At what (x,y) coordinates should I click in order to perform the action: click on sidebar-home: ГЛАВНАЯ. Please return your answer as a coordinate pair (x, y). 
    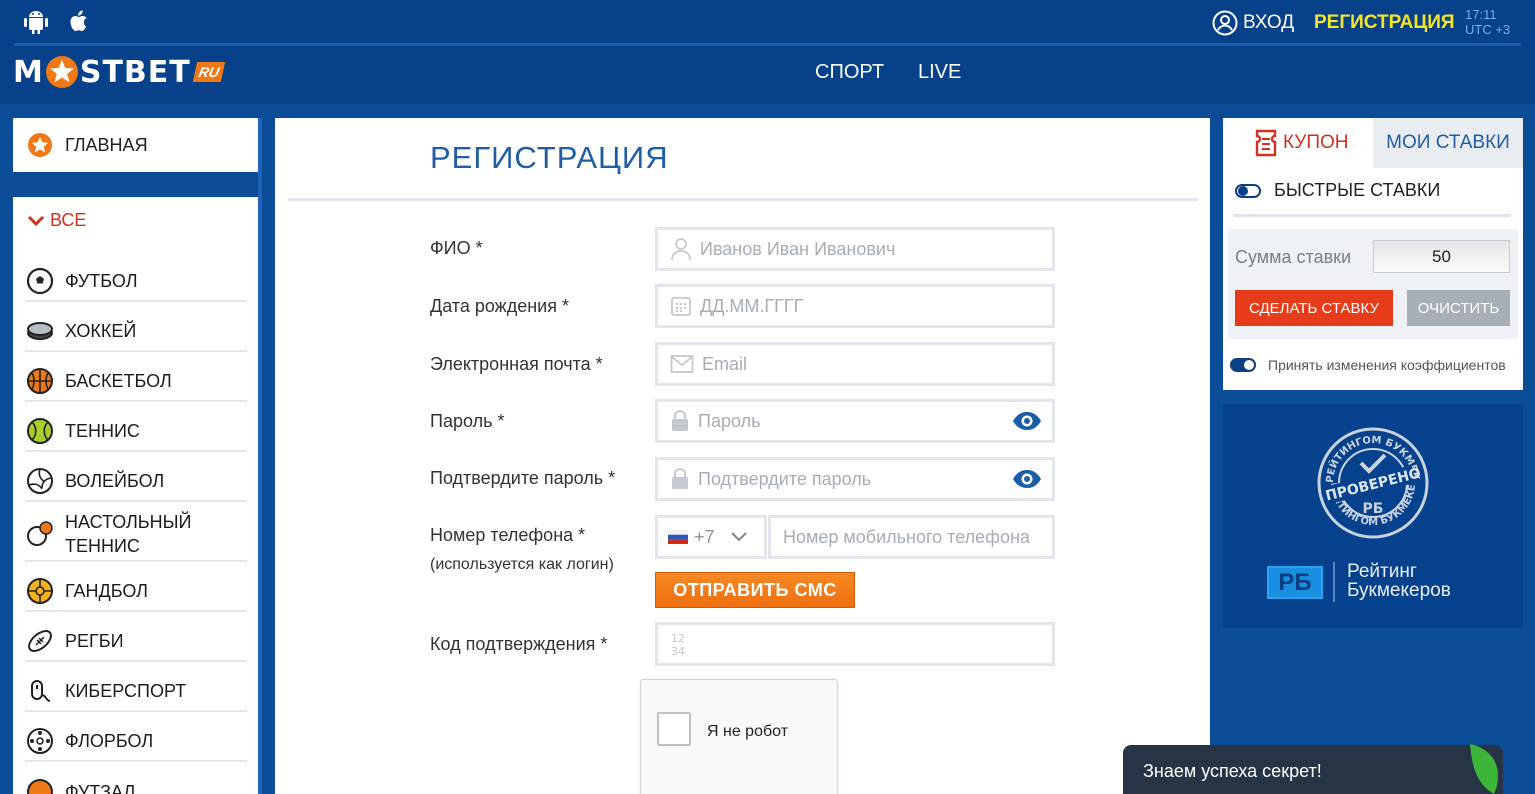
    Looking at the image, I should click on (136, 145).